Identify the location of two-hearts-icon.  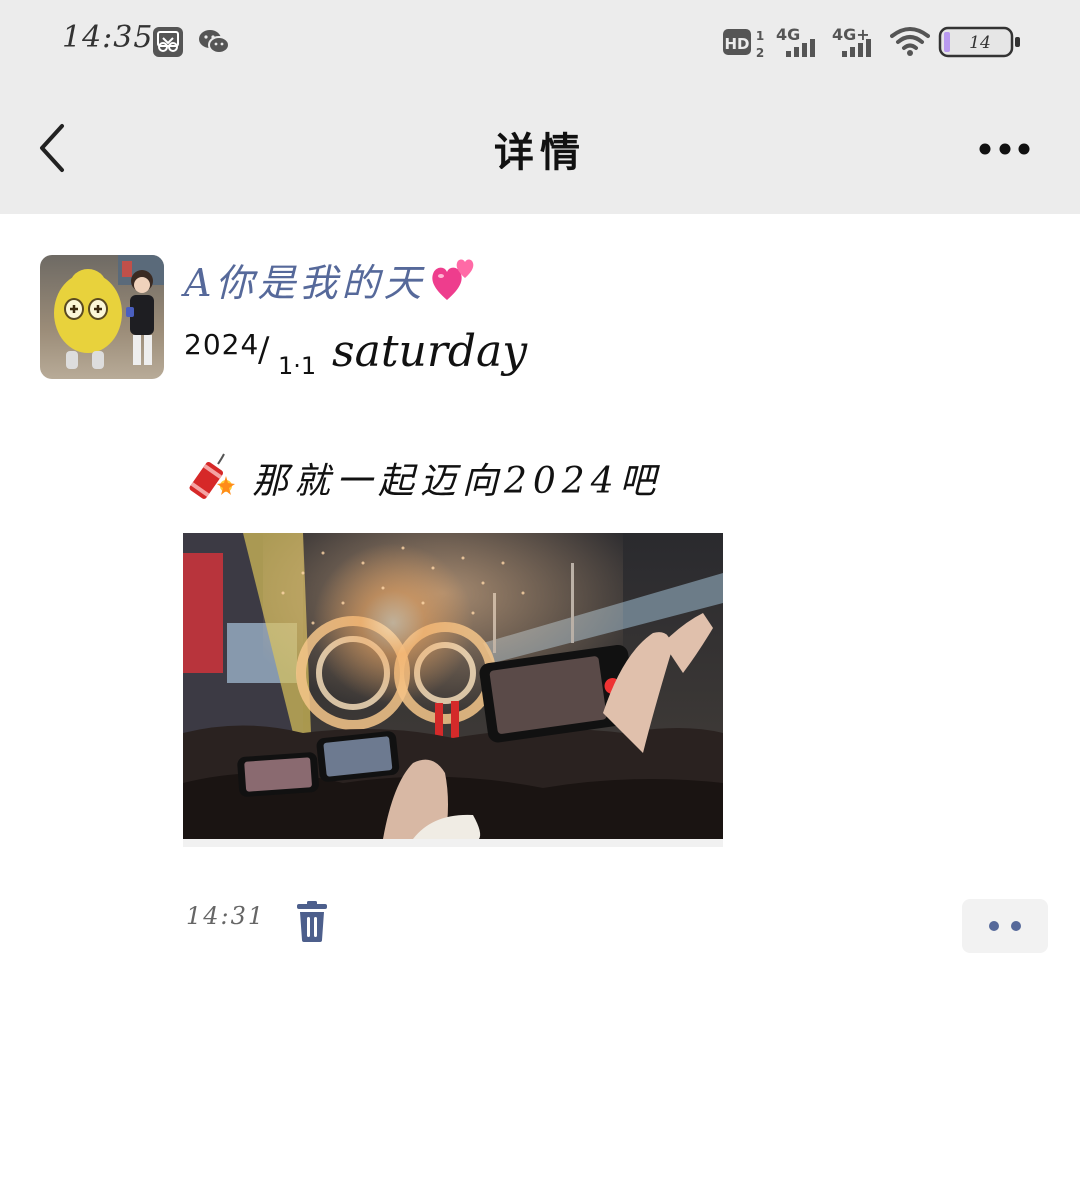
(454, 283).